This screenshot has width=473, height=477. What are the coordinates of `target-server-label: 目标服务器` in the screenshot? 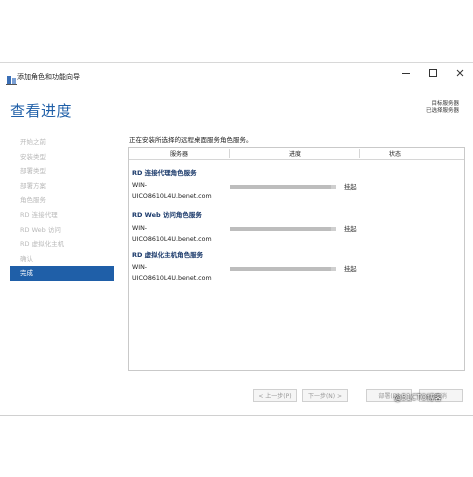 It's located at (445, 104).